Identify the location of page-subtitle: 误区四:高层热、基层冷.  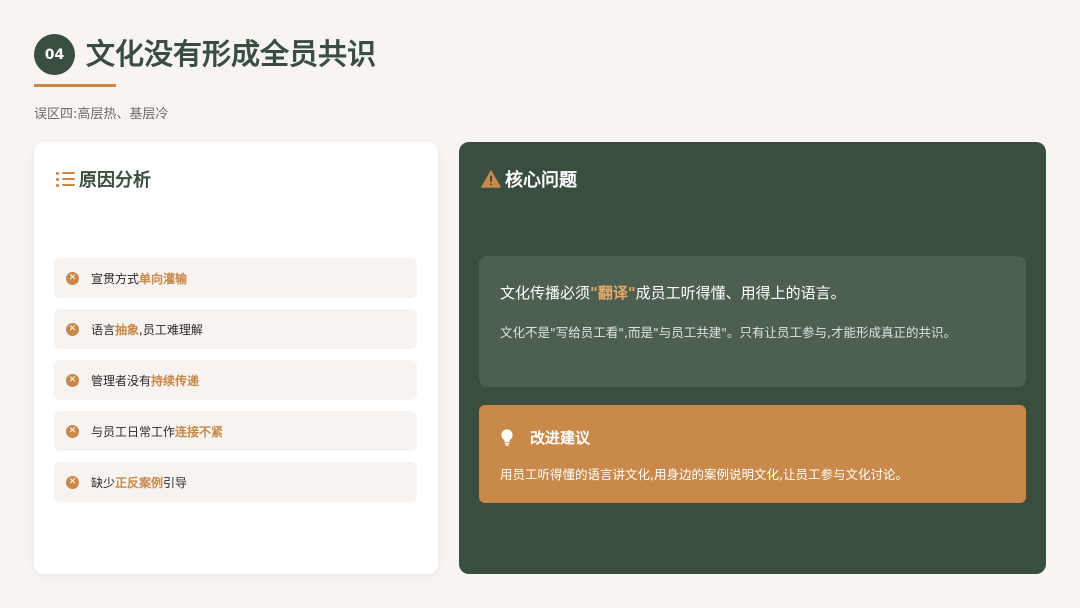
(101, 114).